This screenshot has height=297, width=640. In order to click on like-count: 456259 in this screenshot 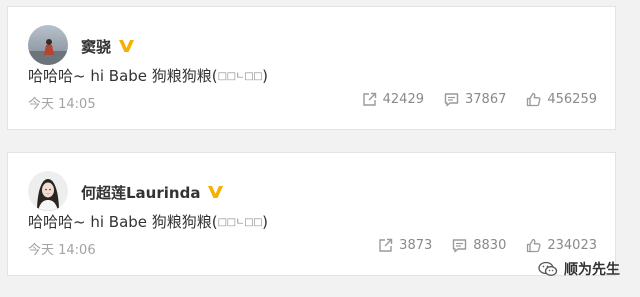, I will do `click(572, 99)`.